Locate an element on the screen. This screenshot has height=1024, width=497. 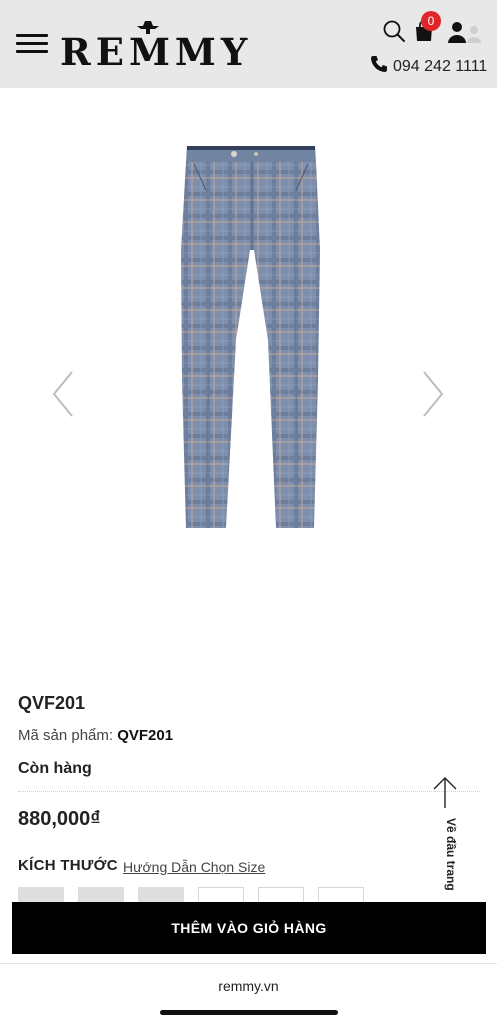
brand-logo: REMMY is located at coordinates (156, 52).